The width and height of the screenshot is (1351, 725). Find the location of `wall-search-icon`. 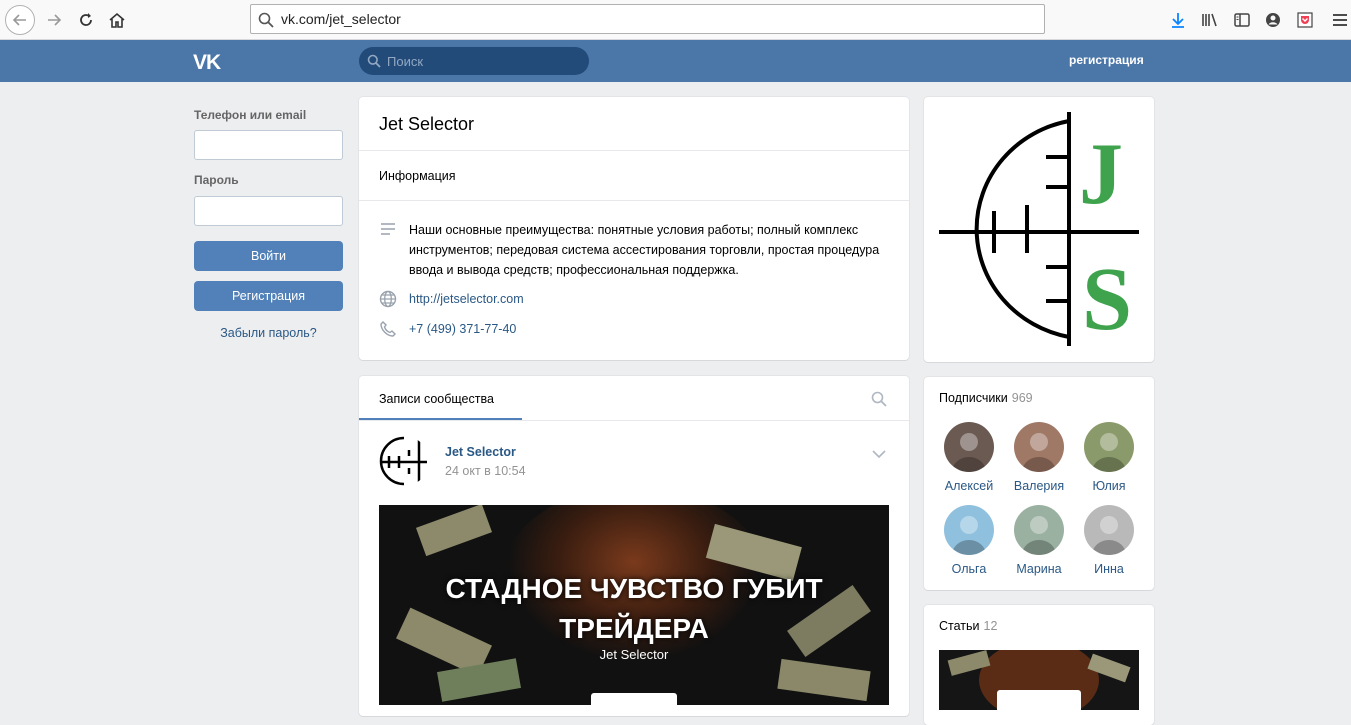

wall-search-icon is located at coordinates (879, 401).